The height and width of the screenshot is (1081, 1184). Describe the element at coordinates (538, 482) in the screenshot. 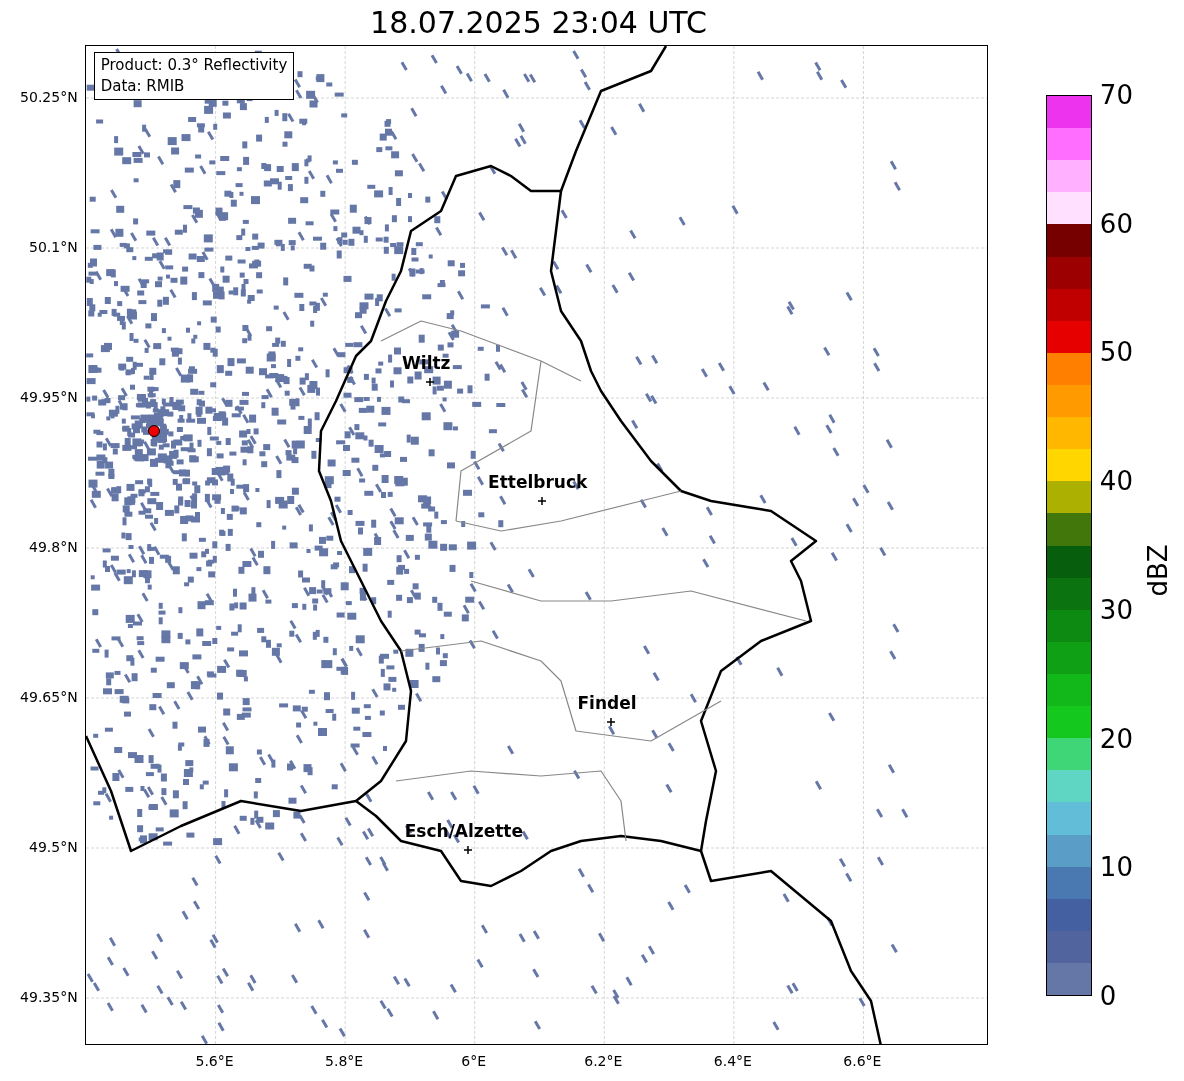

I see `city-label: Ettelbruck` at that location.